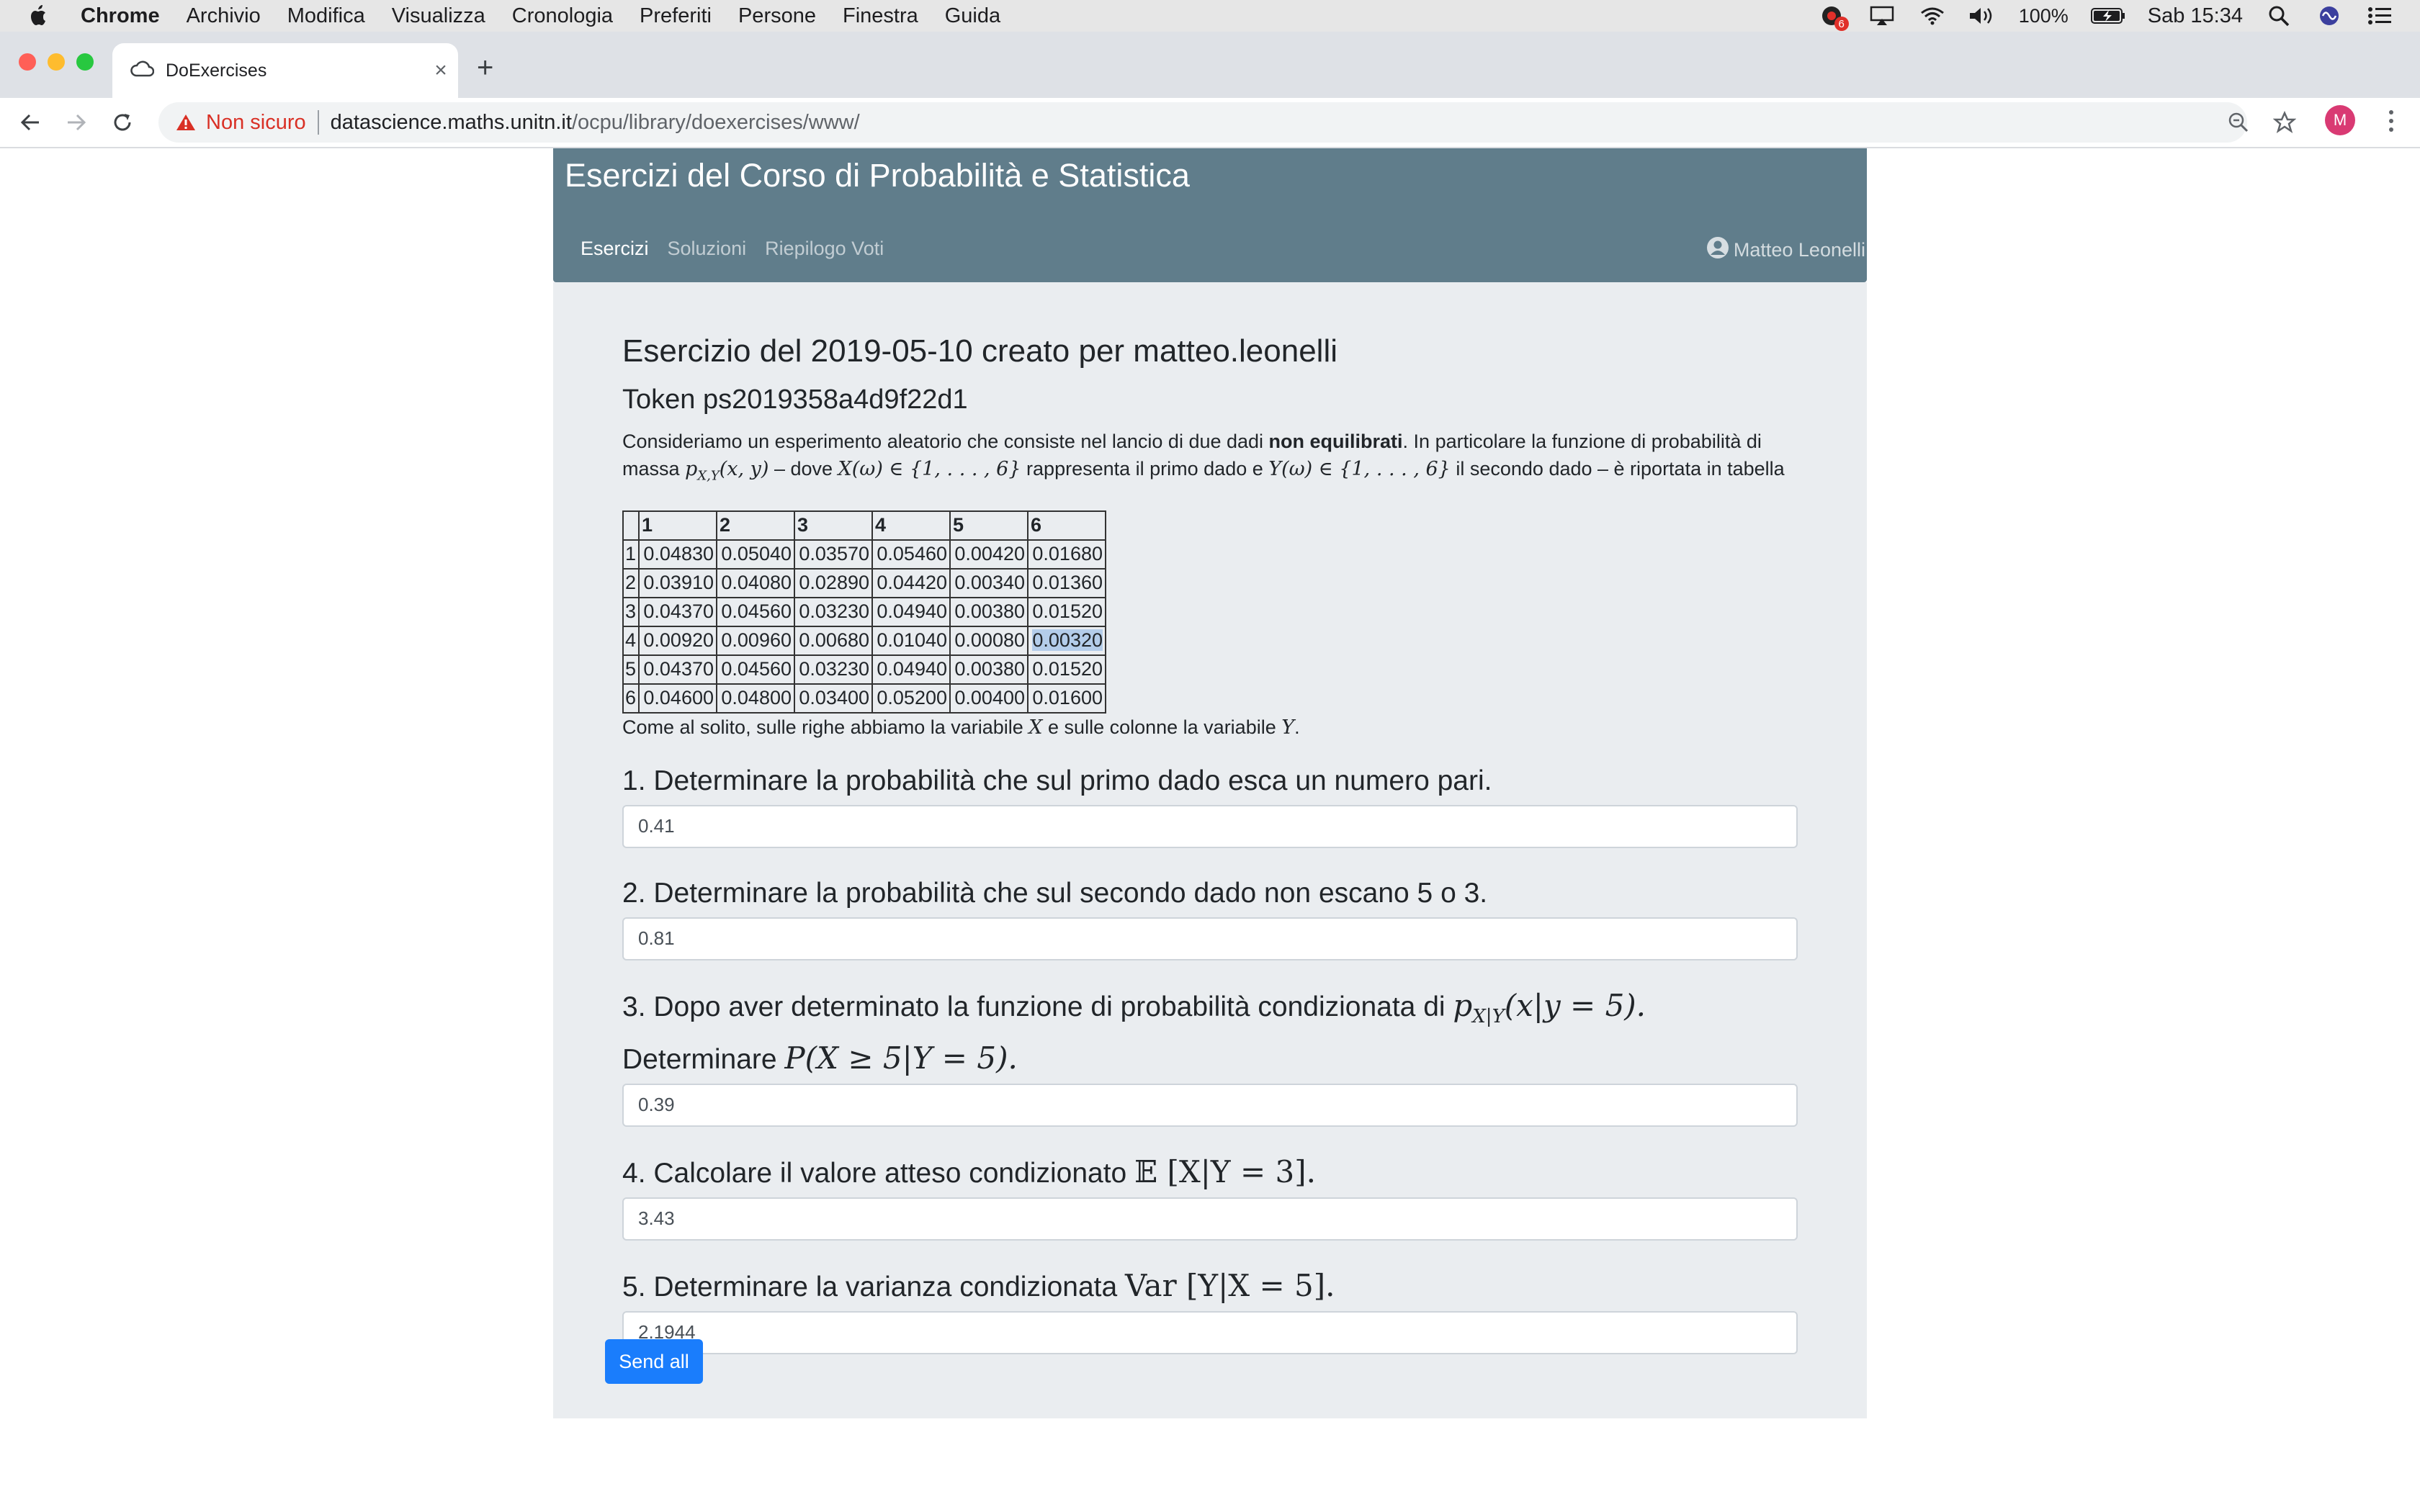 This screenshot has width=2420, height=1512. I want to click on security-label: Non sicuro, so click(256, 123).